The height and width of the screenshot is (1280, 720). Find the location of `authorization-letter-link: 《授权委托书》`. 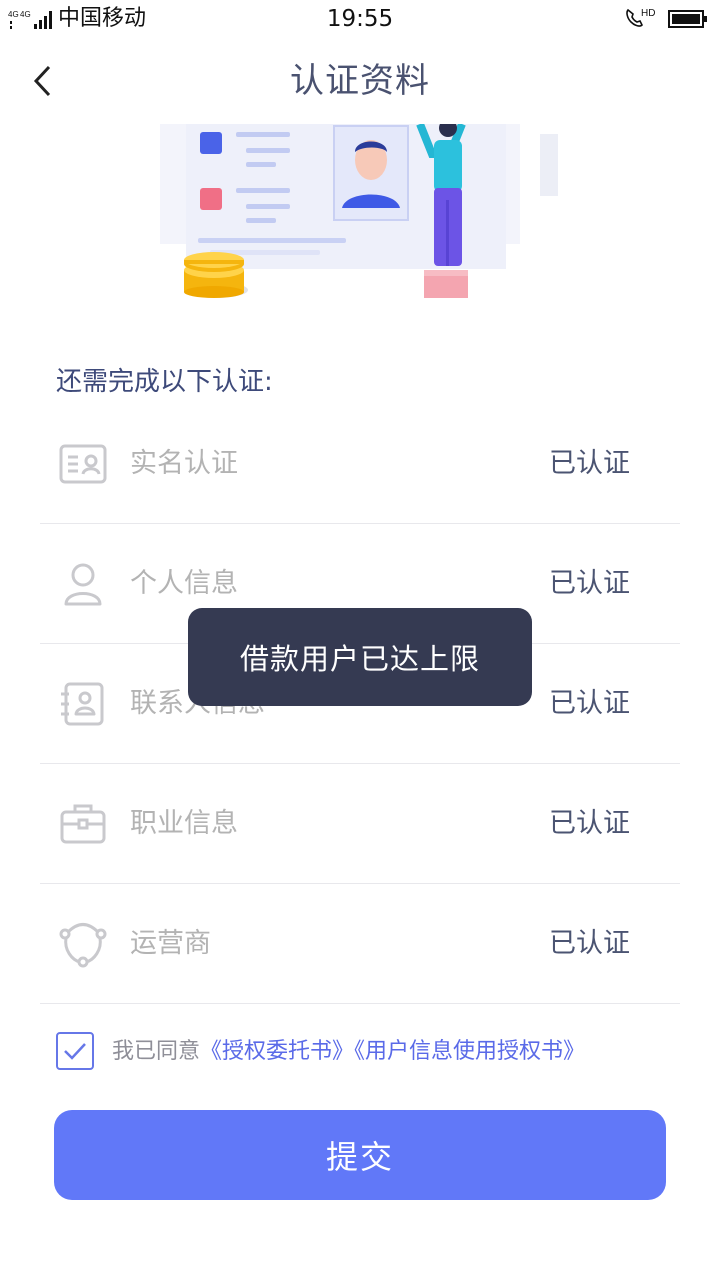

authorization-letter-link: 《授权委托书》 is located at coordinates (277, 1051).